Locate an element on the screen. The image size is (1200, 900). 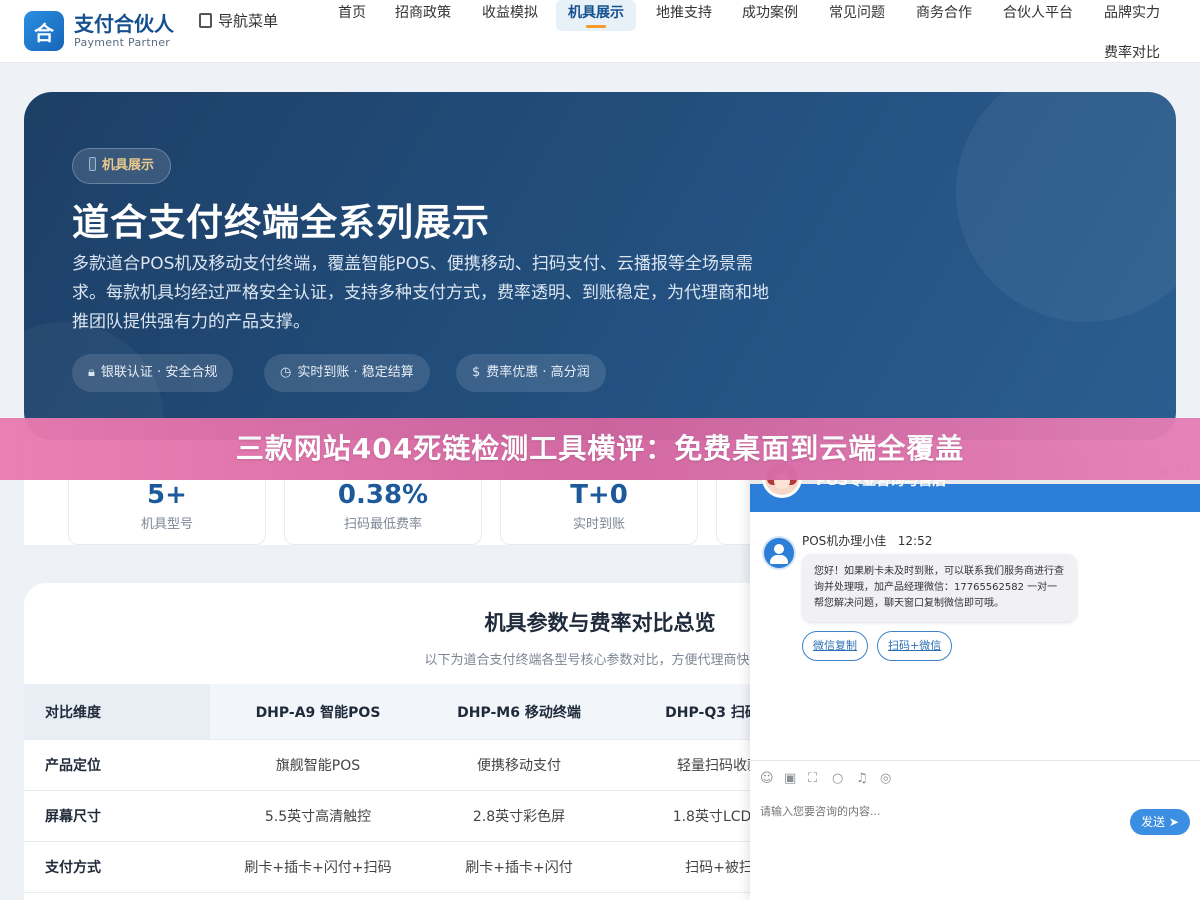
stat-value: 0.38% is located at coordinates (383, 495).